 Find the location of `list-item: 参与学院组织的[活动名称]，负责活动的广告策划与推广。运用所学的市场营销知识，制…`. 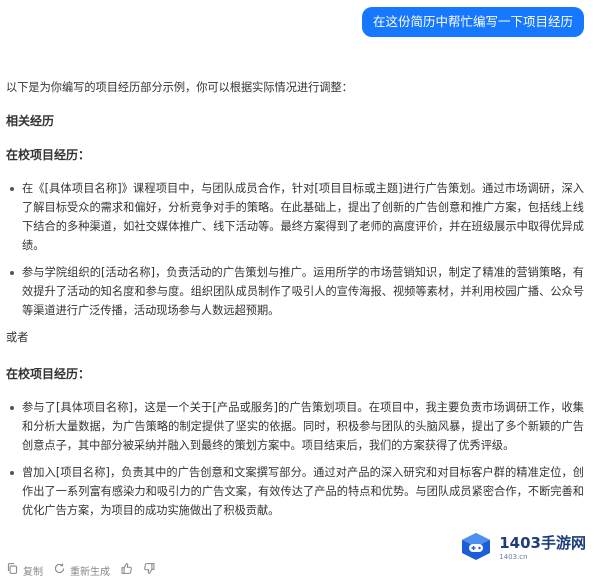

list-item: 参与学院组织的[活动名称]，负责活动的广告策划与推广。运用所学的市场营销知识，制… is located at coordinates (298, 291).